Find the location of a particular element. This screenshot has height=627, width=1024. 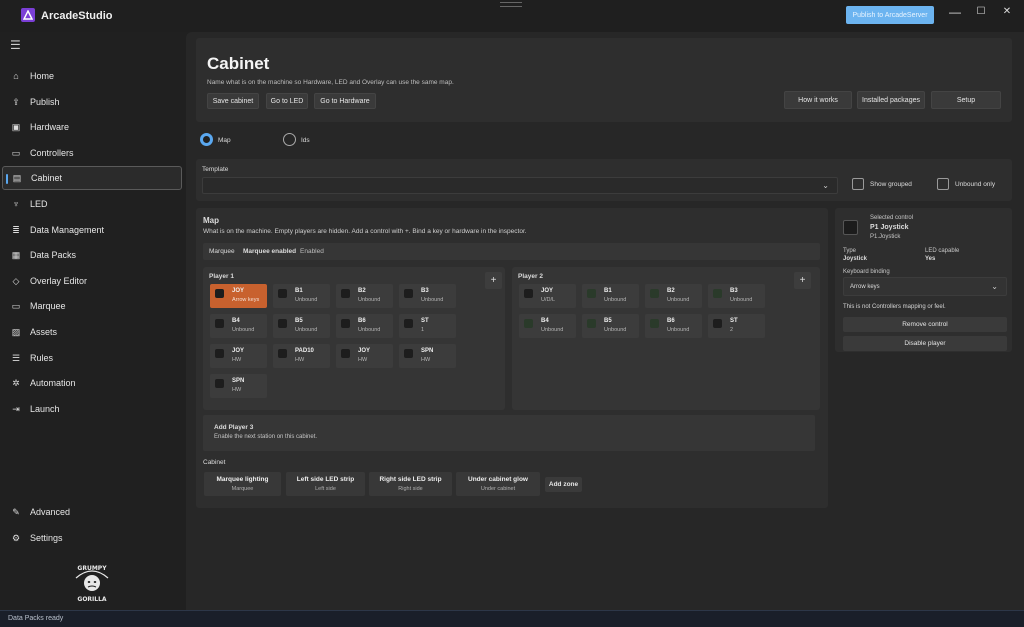

unbound-only-checkbox is located at coordinates (943, 184).